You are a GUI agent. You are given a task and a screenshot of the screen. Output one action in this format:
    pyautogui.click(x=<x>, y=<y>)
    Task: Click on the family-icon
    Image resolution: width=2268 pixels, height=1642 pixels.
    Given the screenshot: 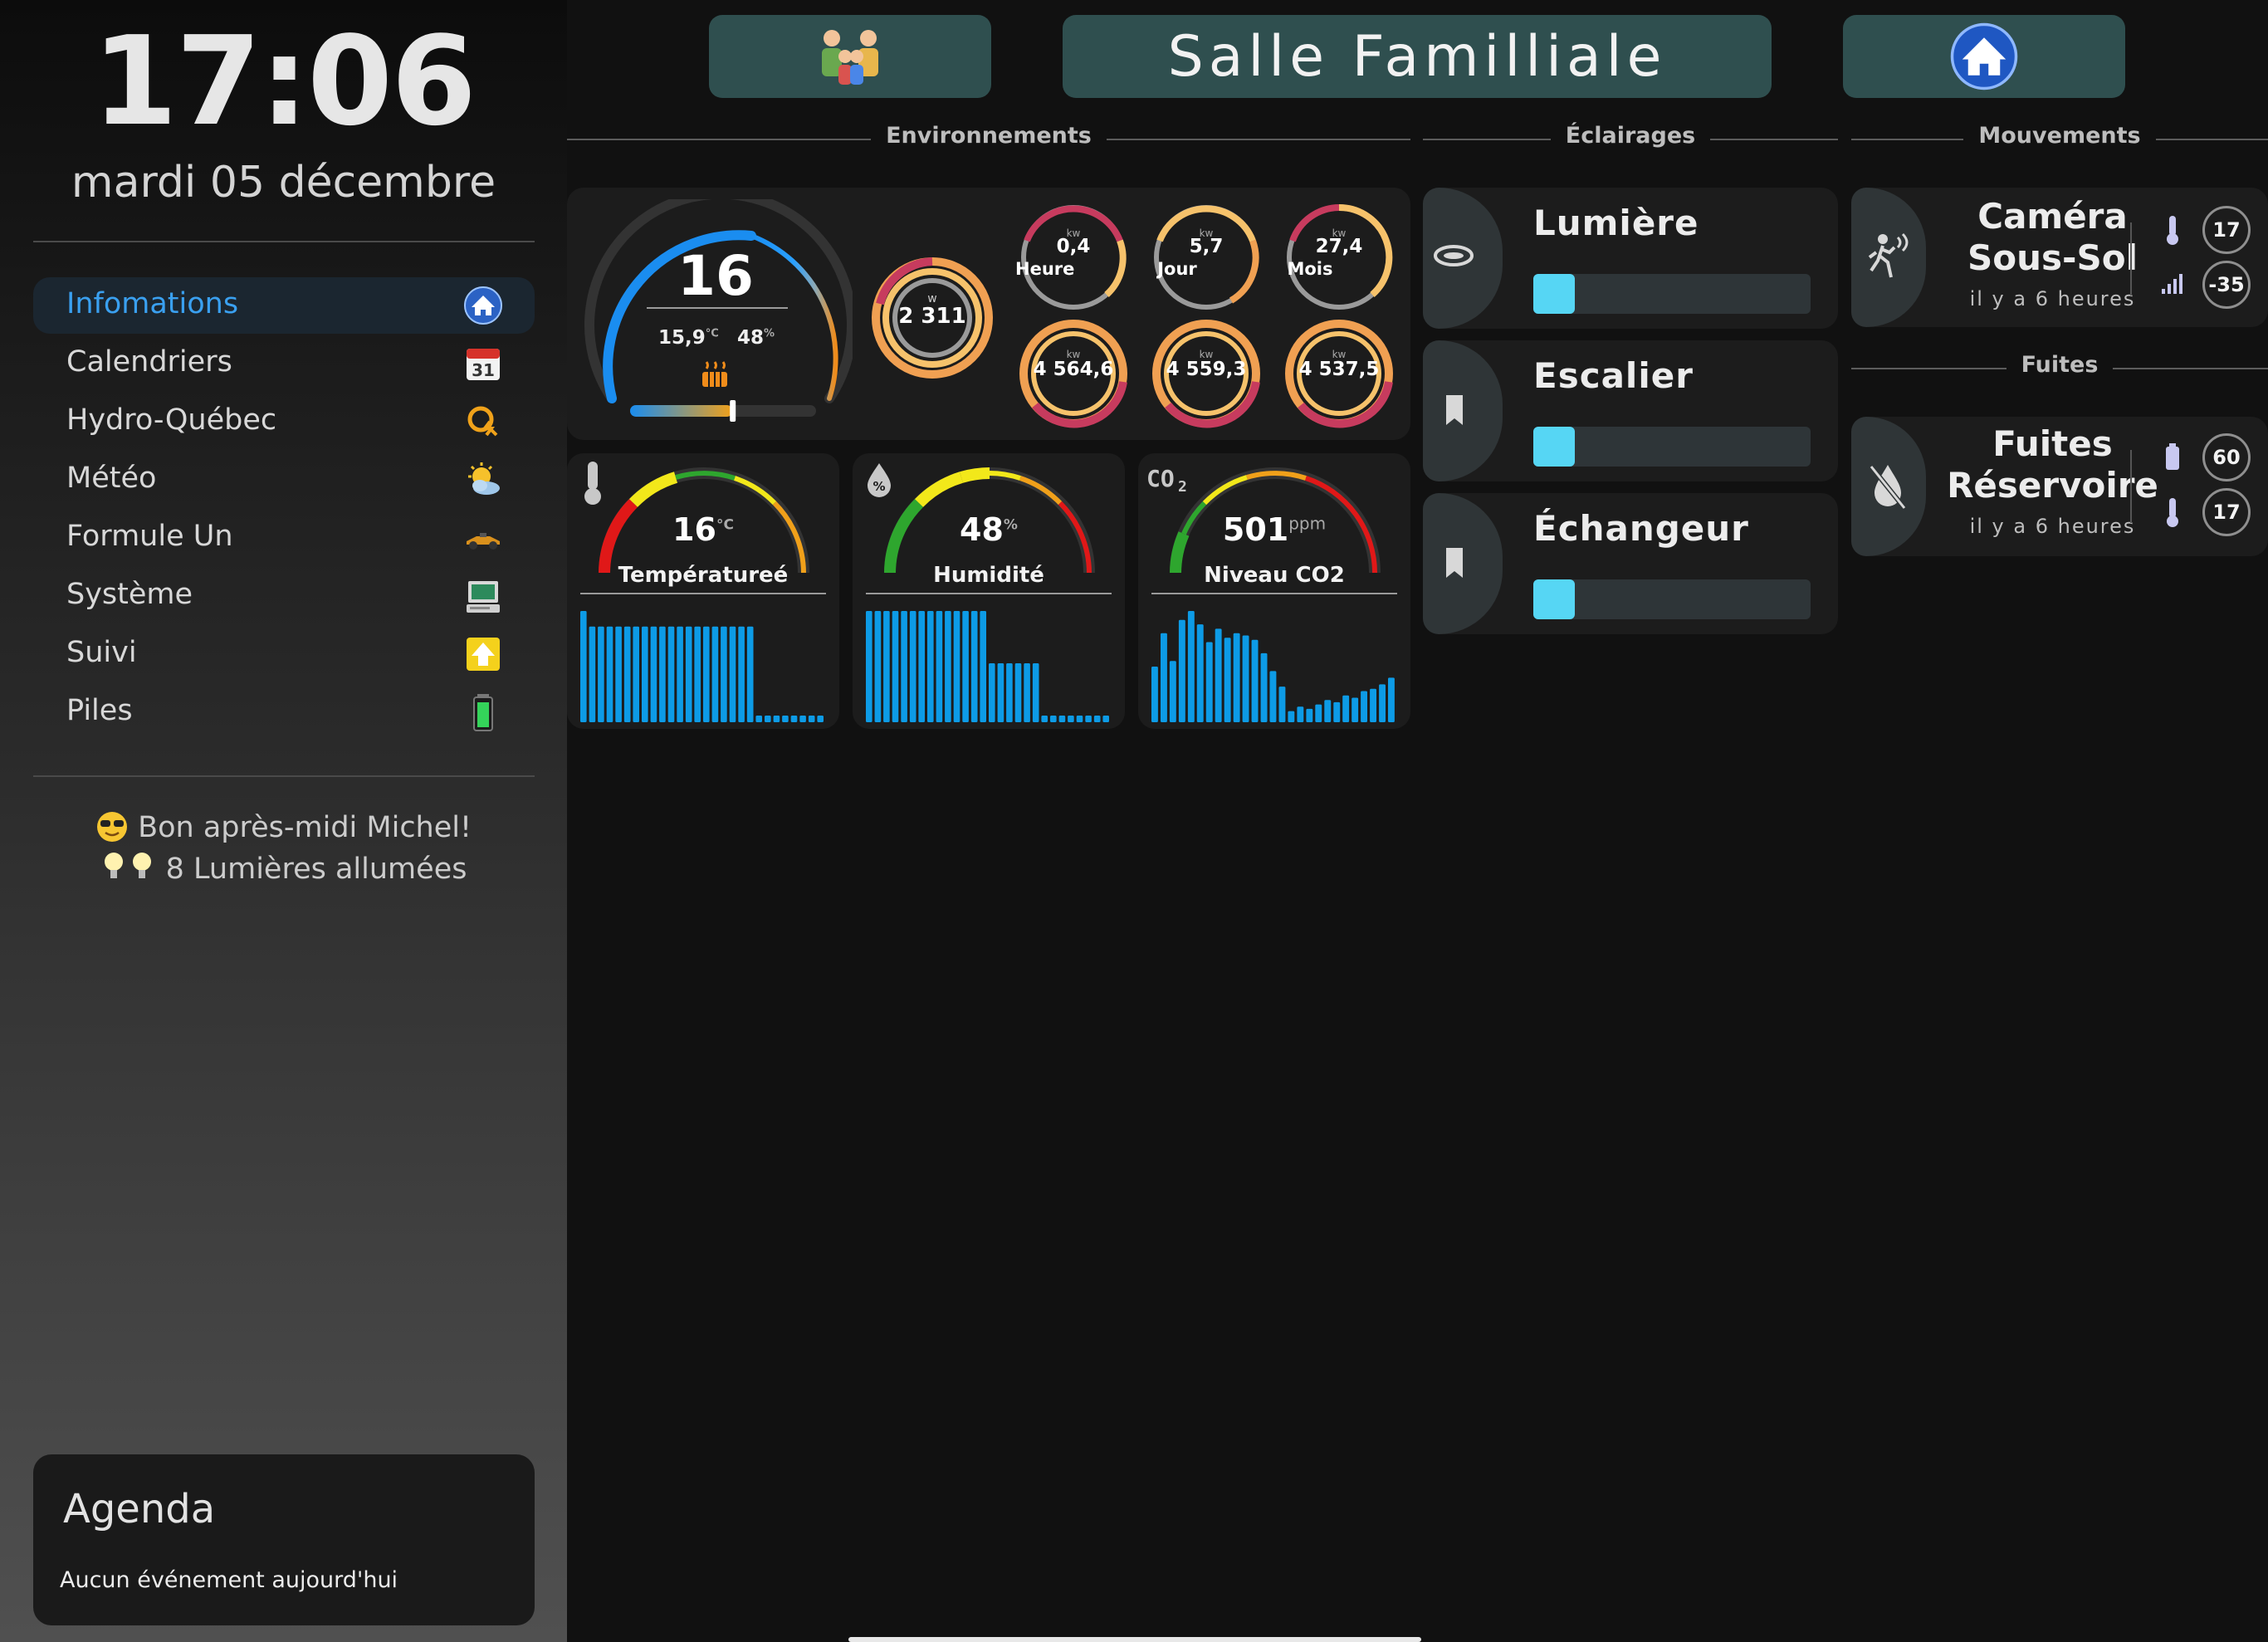 What is the action you would take?
    pyautogui.click(x=850, y=57)
    